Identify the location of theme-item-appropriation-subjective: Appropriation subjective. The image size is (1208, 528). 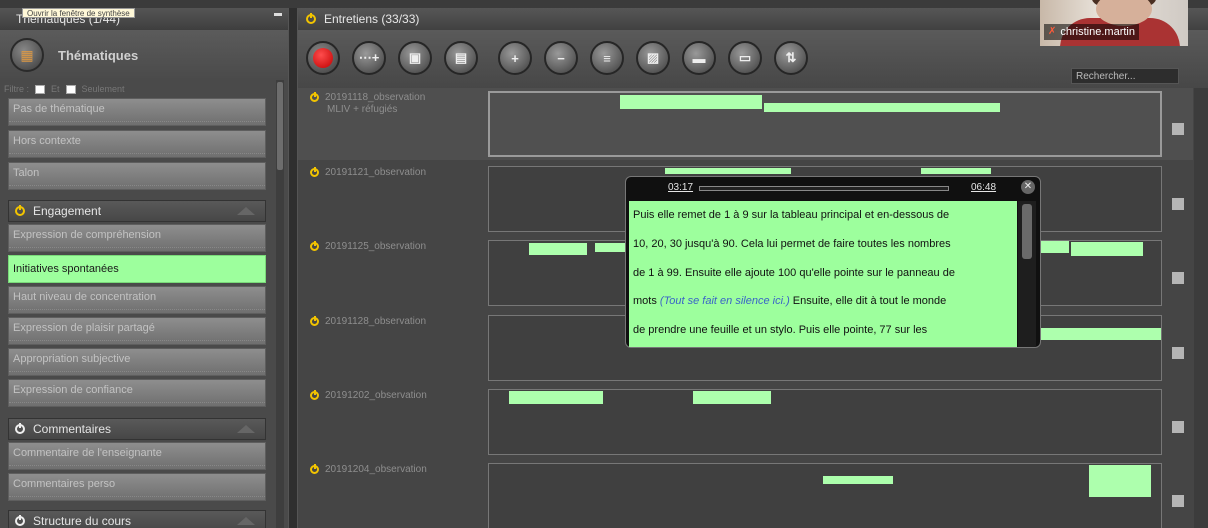
(137, 362).